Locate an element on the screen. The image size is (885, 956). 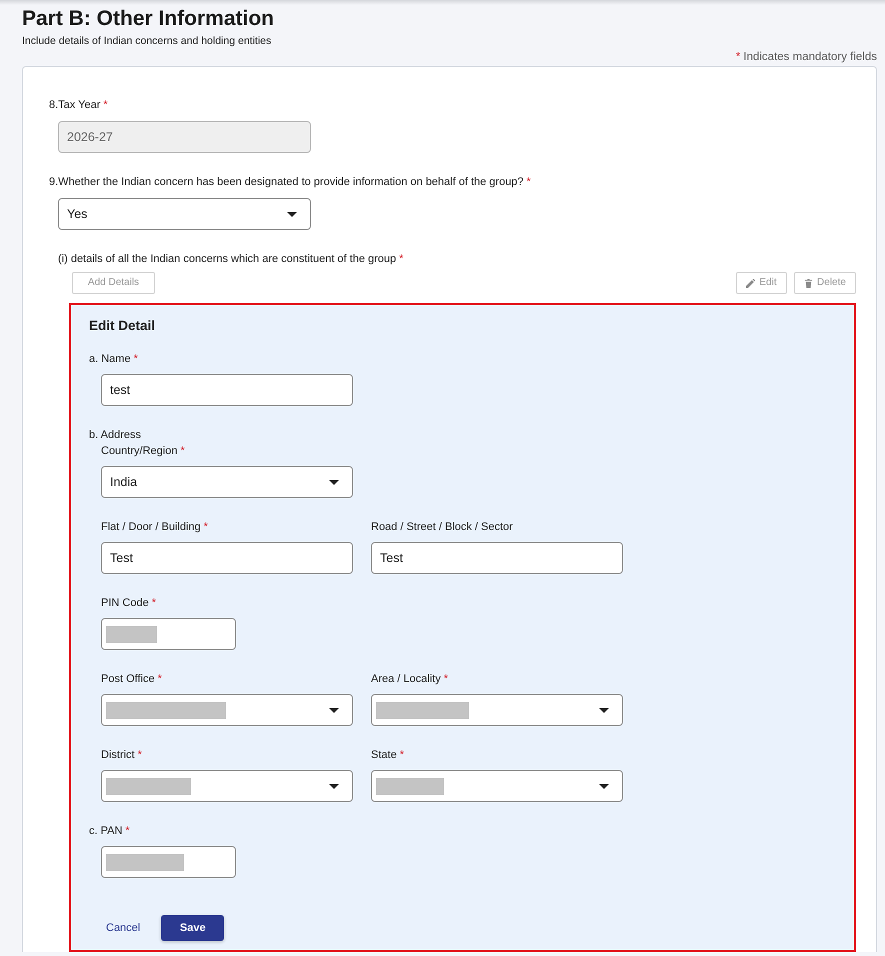
field-label: State * is located at coordinates (388, 755).